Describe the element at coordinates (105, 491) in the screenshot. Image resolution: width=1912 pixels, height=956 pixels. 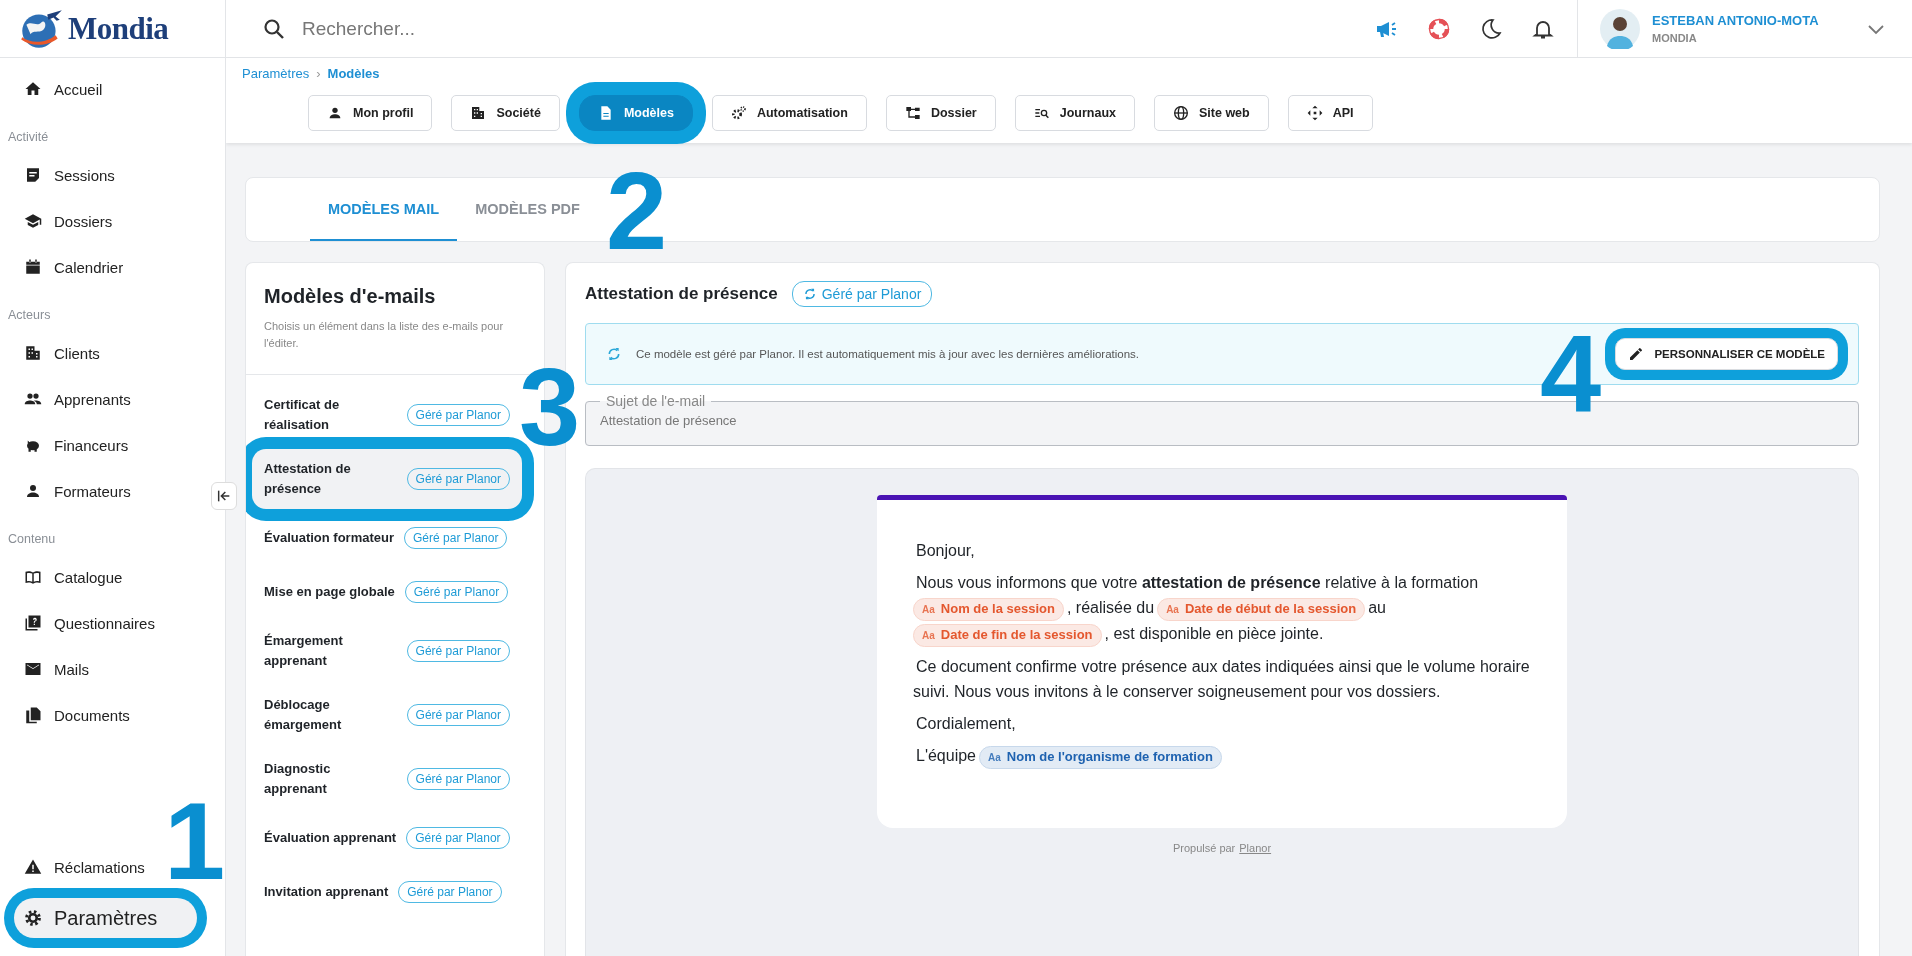
I see `sidebar-item: Formateurs` at that location.